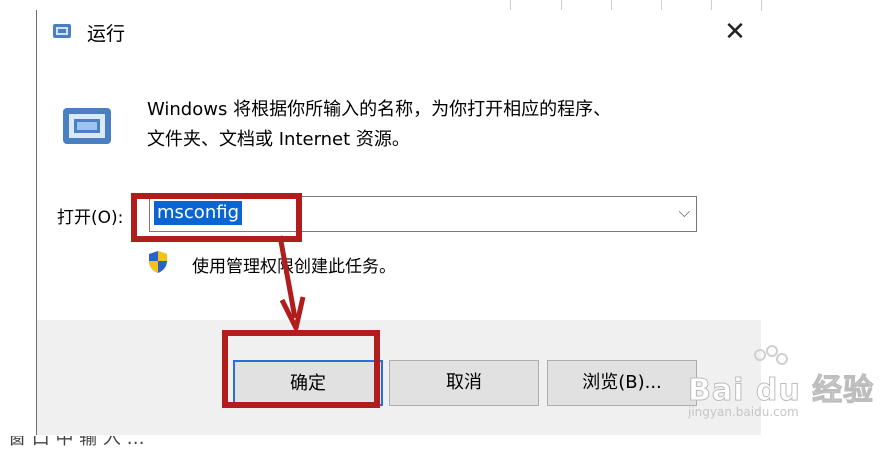  I want to click on baidu-watermark: Bai du 经验 jingyan.baidu.com, so click(780, 385).